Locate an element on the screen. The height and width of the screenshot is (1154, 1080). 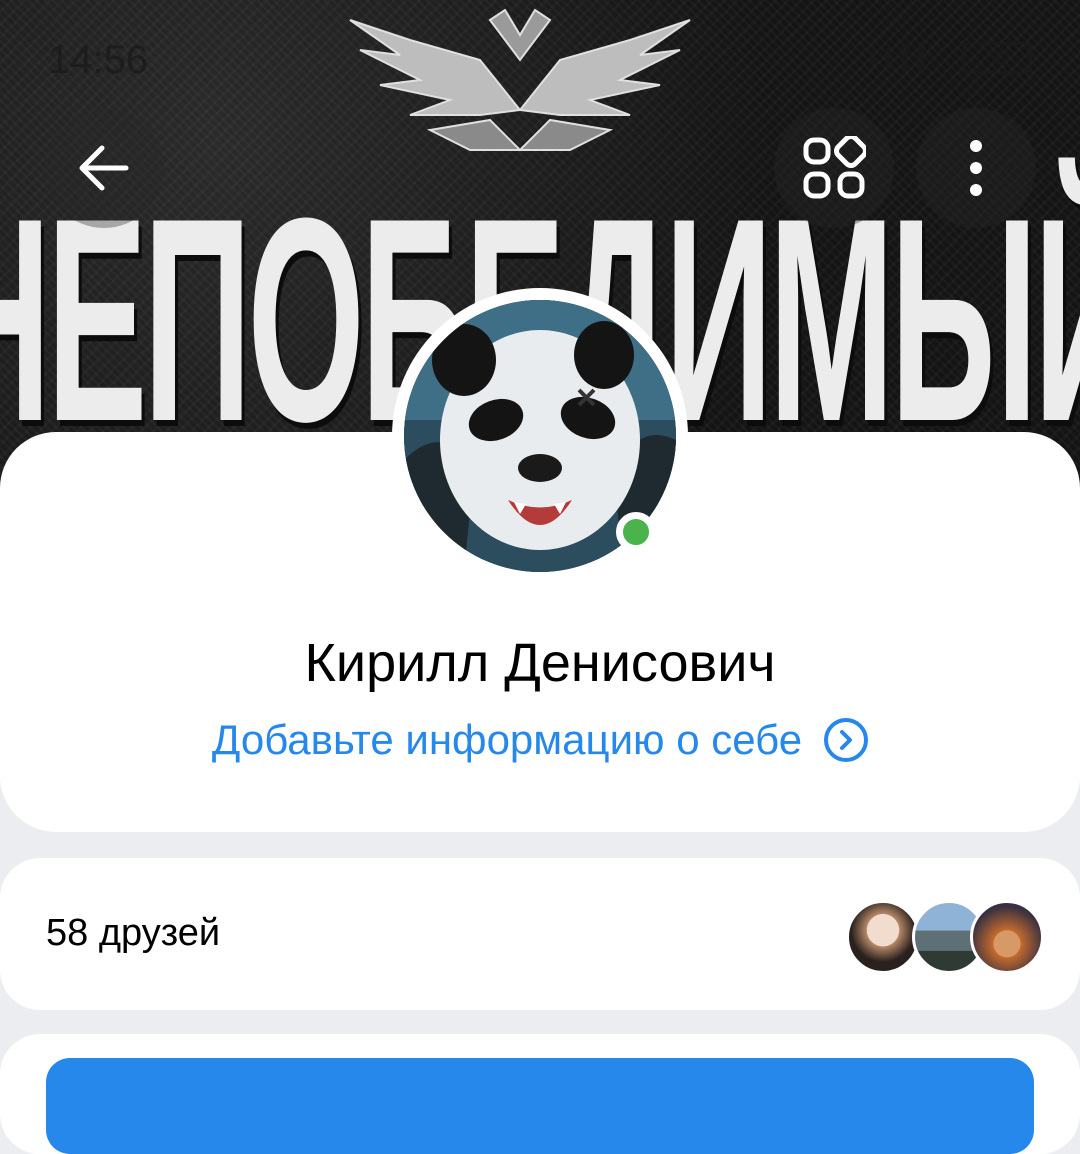
add-about-label: Добавьте информацию о себе is located at coordinates (507, 739).